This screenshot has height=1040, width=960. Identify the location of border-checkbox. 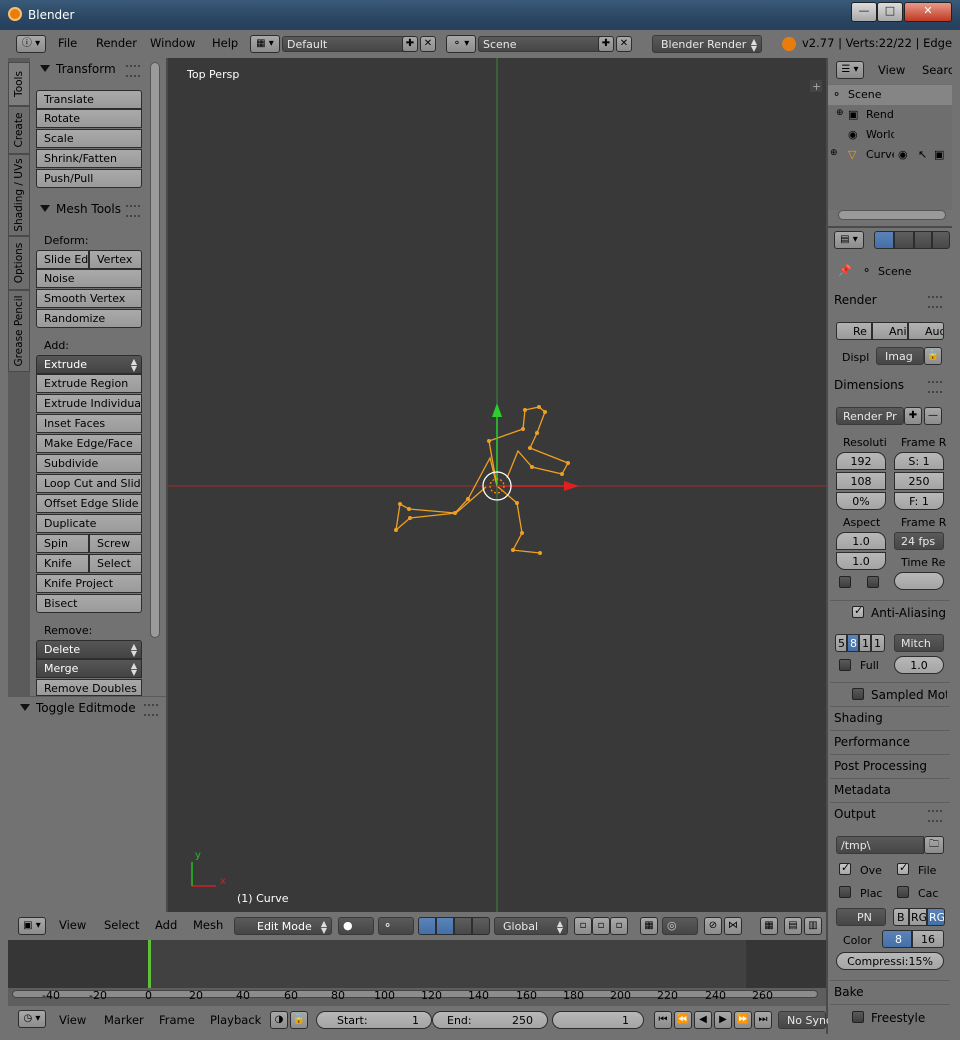
(845, 582).